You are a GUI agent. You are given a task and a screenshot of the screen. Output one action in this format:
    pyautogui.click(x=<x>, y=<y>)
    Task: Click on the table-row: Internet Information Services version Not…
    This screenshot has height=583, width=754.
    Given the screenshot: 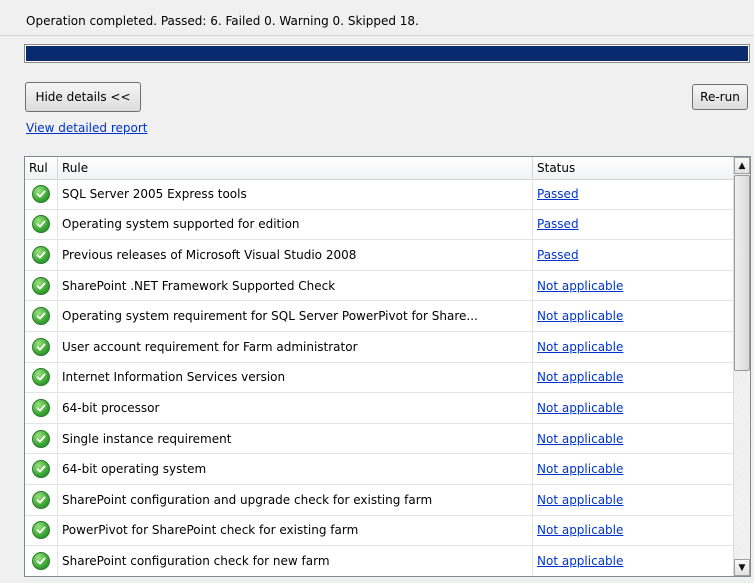 What is the action you would take?
    pyautogui.click(x=379, y=378)
    